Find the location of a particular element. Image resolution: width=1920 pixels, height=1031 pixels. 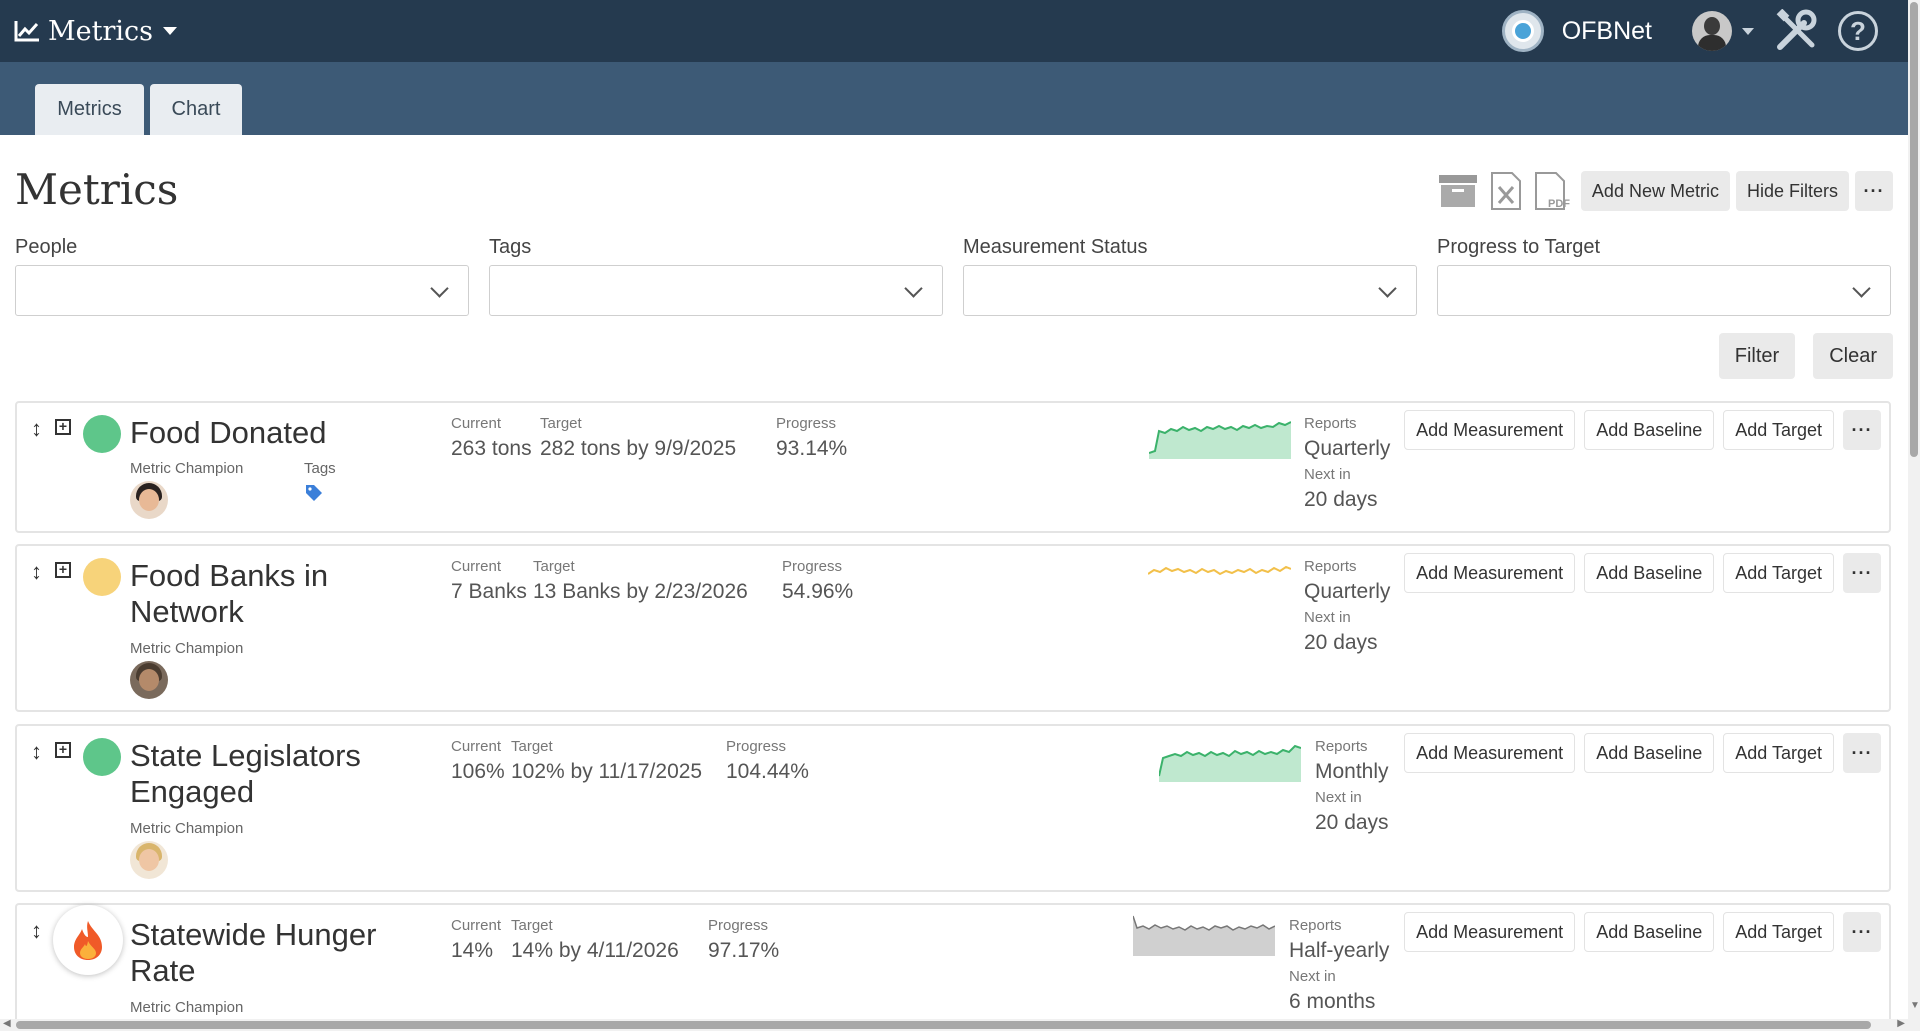

current-label: Current is located at coordinates (476, 566).